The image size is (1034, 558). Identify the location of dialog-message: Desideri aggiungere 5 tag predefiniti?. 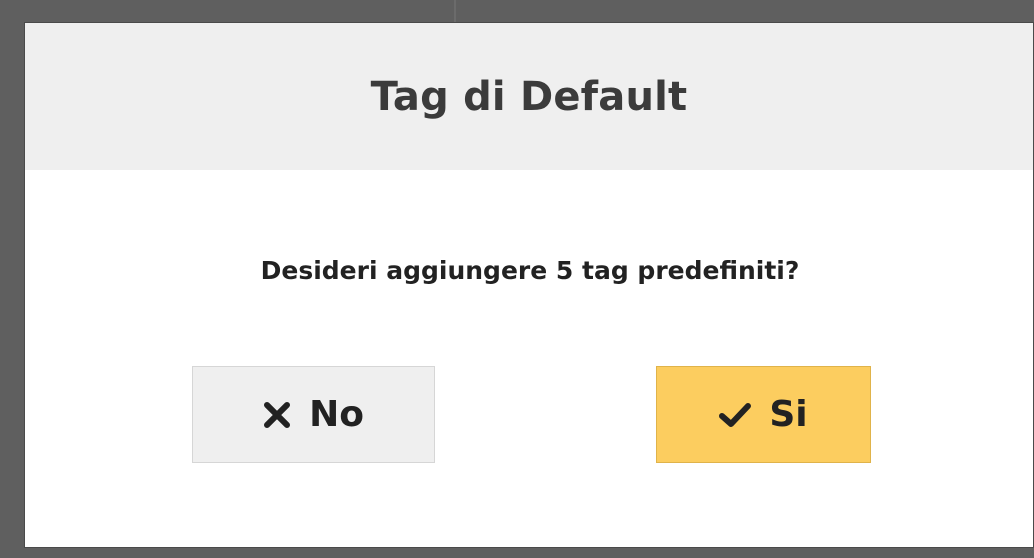
(530, 270).